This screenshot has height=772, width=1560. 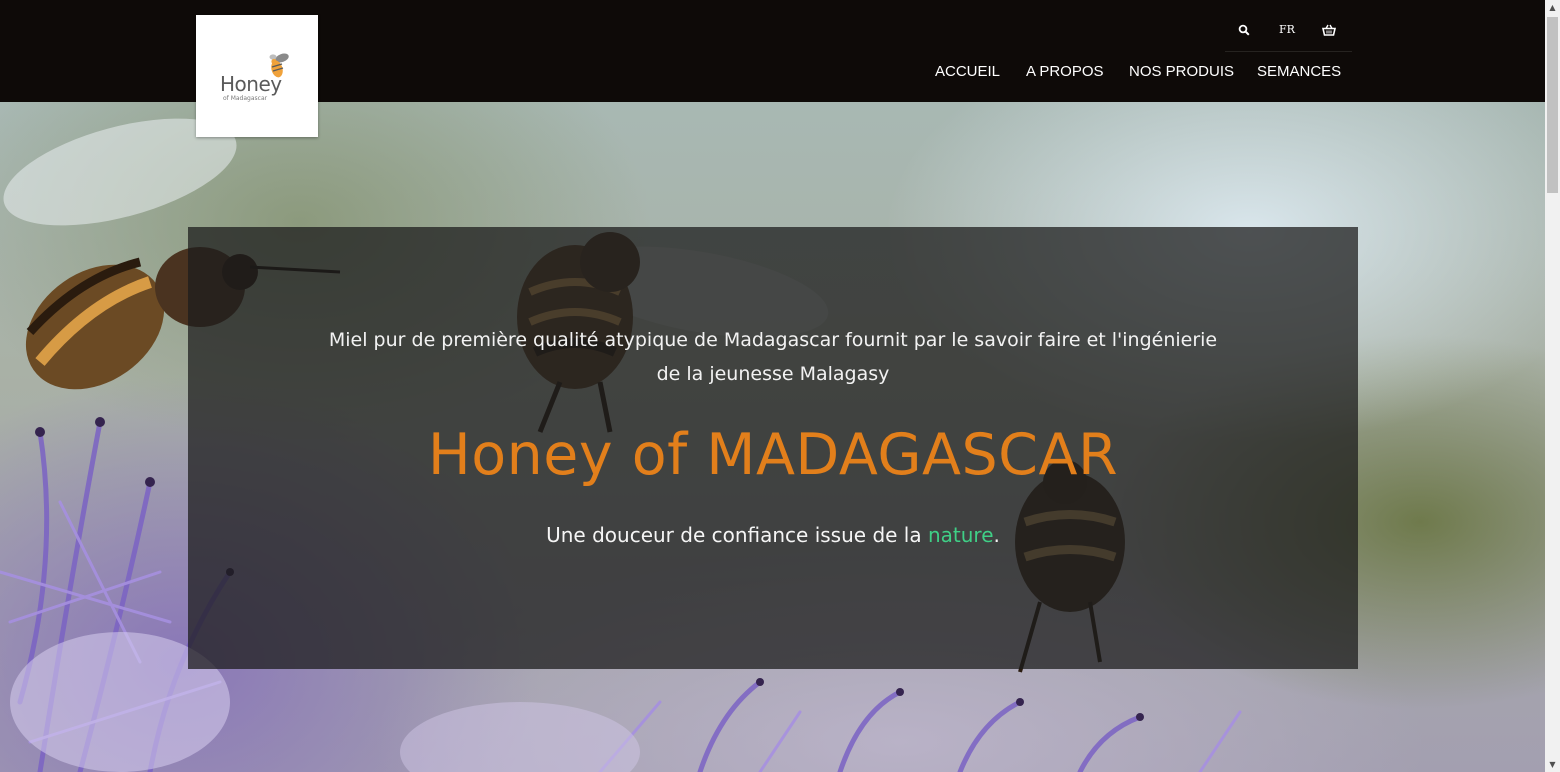 I want to click on nav-item-nos-produis: NOS PRODUIS, so click(x=1181, y=71).